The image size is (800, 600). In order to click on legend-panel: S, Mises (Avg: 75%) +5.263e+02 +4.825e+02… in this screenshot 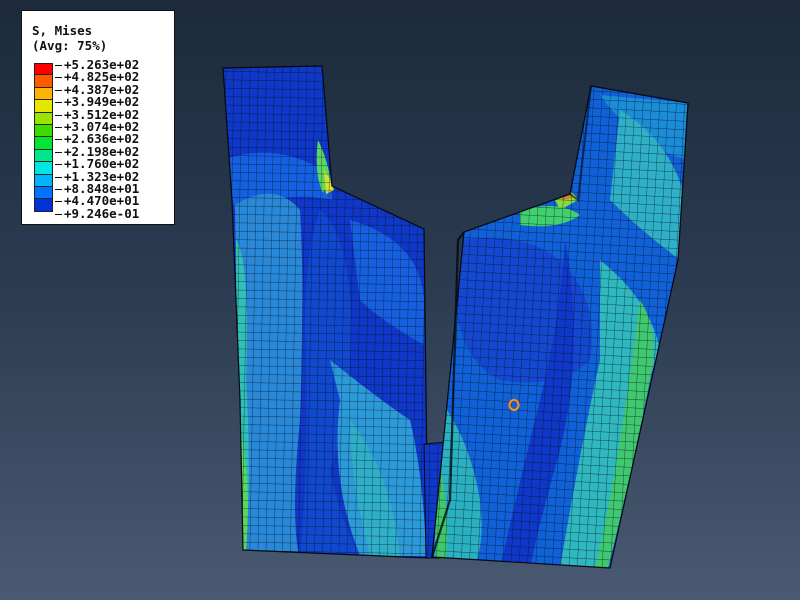, I will do `click(98, 117)`.